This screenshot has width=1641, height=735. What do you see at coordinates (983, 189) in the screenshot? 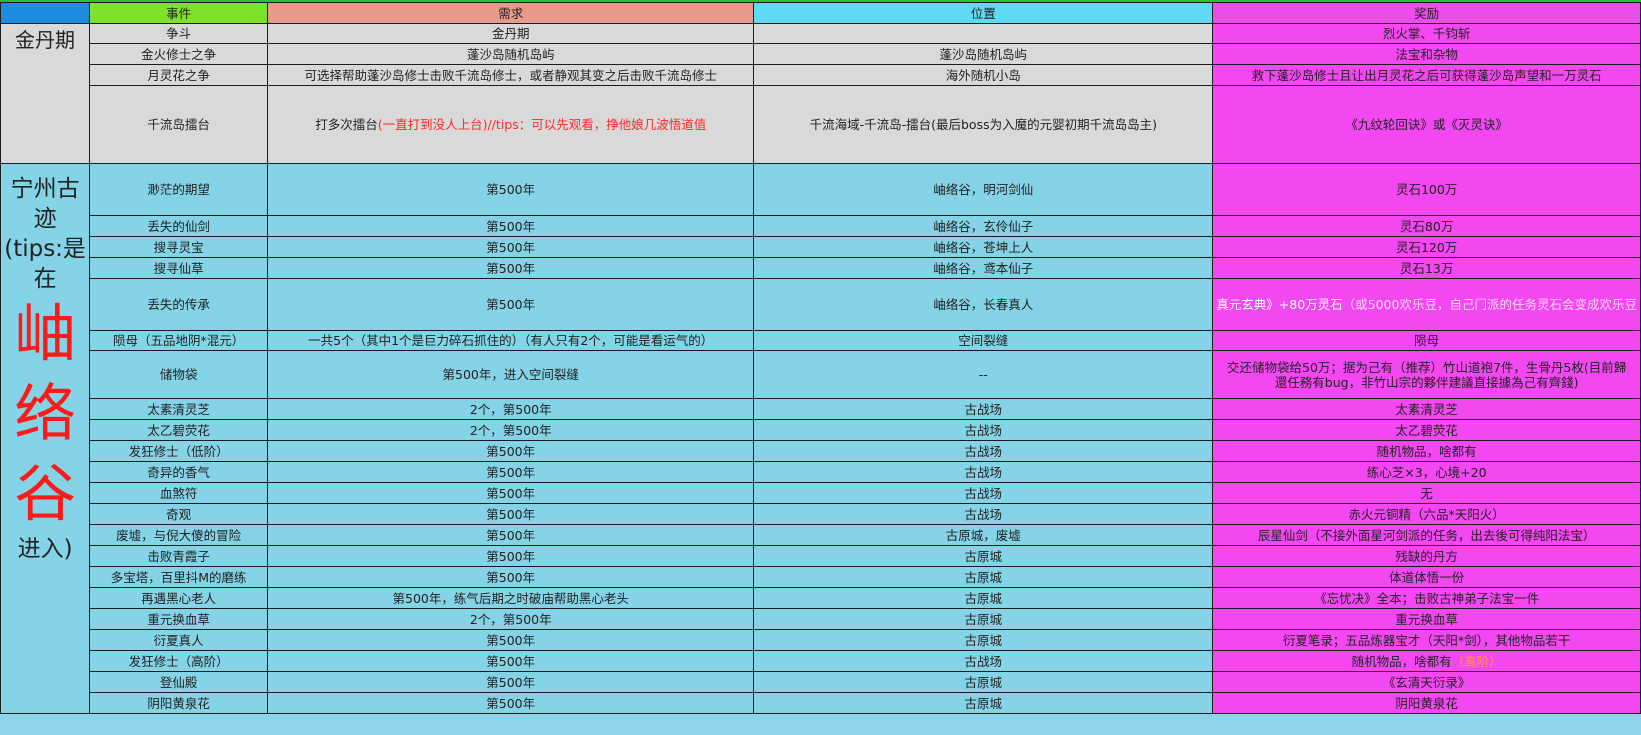
I see `loc-cell: 岫络谷，明河剑仙` at bounding box center [983, 189].